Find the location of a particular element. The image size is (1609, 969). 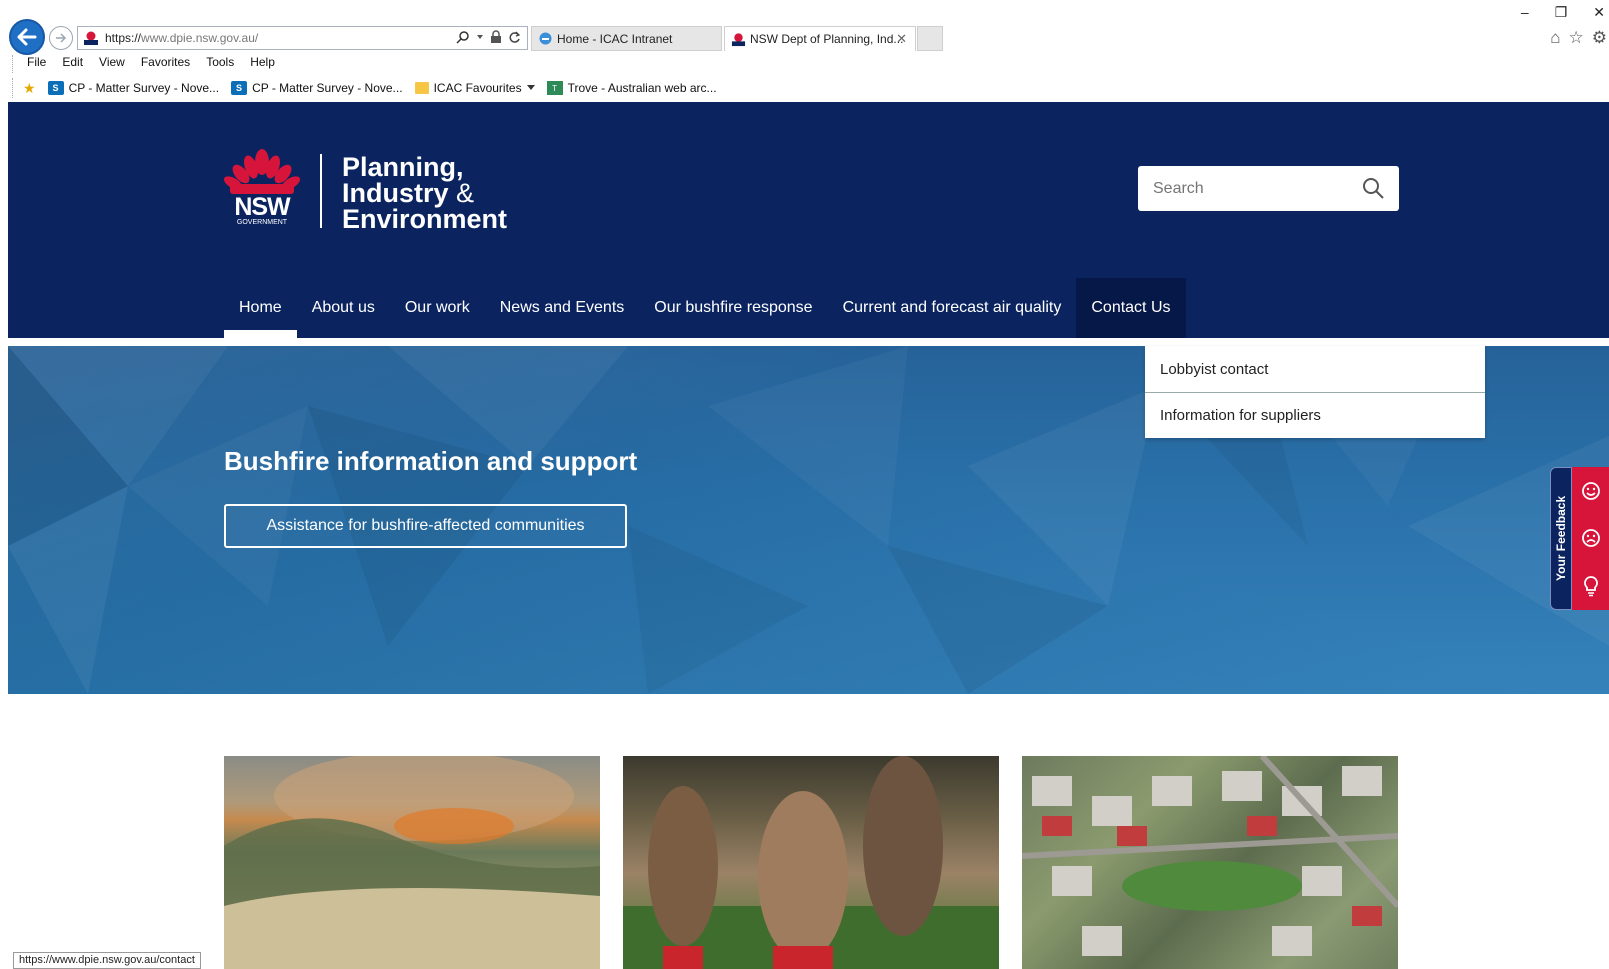

status-bar-url: https://www.dpie.nsw.gov.au/contact is located at coordinates (107, 960).